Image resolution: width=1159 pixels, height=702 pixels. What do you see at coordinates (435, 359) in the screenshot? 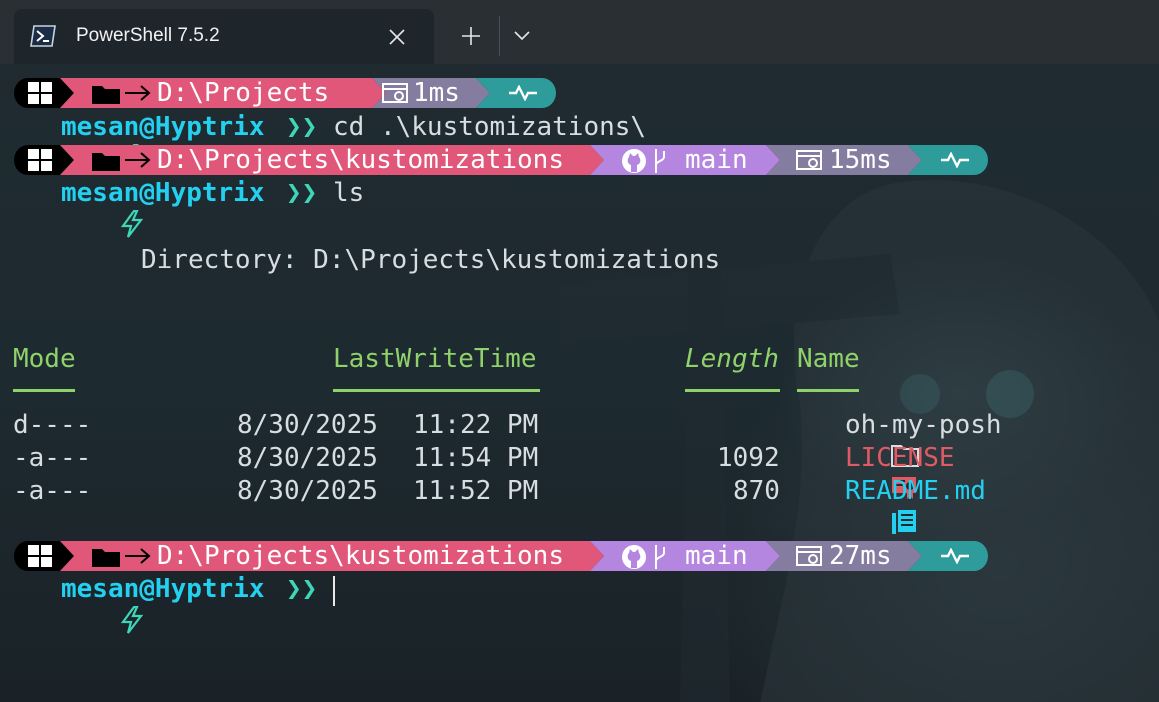
I see `header-lastwritetime: LastWriteTime` at bounding box center [435, 359].